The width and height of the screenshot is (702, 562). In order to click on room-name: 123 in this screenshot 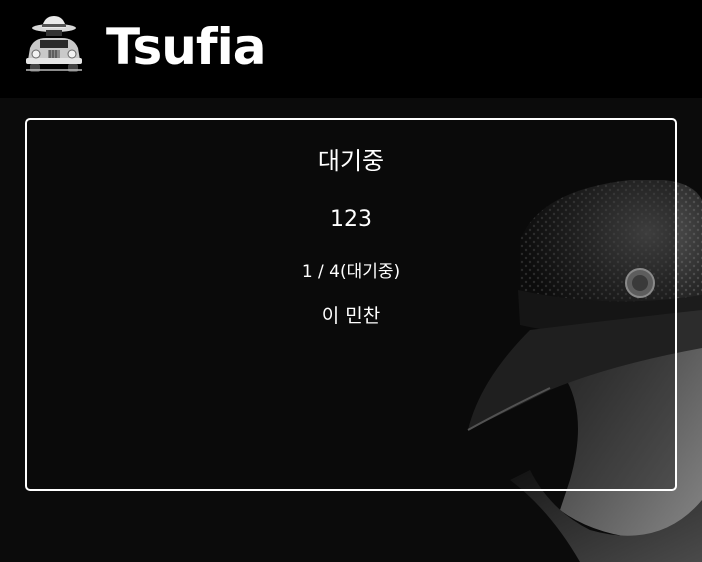, I will do `click(351, 219)`.